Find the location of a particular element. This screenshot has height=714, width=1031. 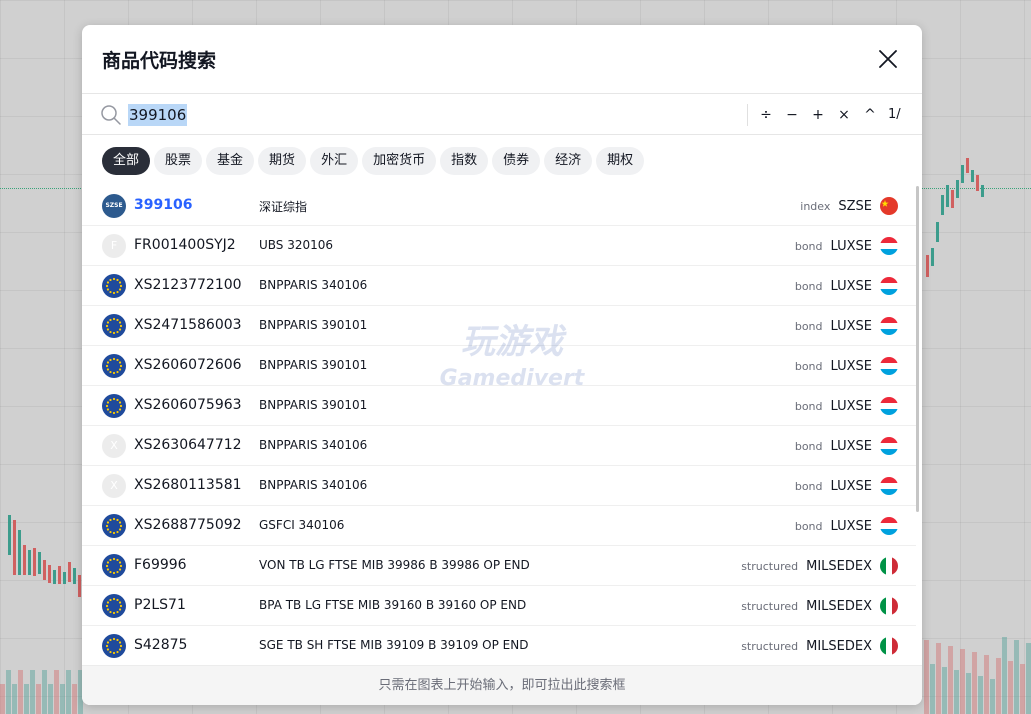

filter-tab: 经济 is located at coordinates (568, 161).